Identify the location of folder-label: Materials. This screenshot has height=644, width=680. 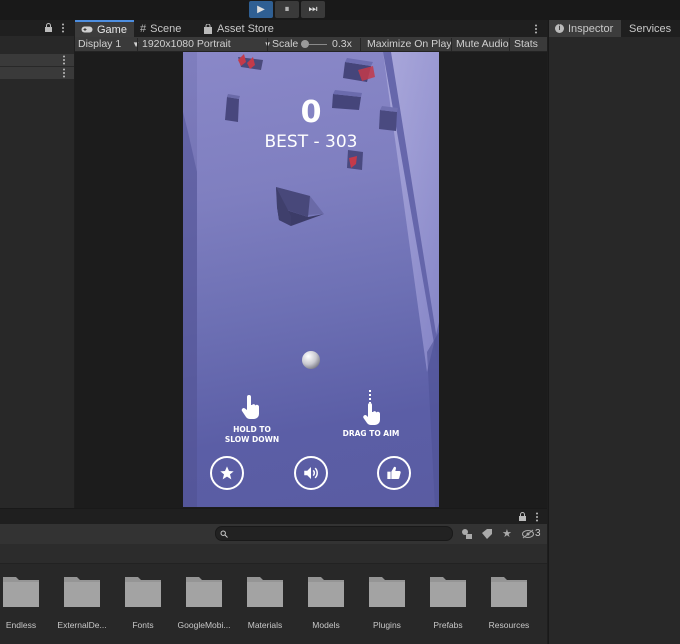
(265, 625).